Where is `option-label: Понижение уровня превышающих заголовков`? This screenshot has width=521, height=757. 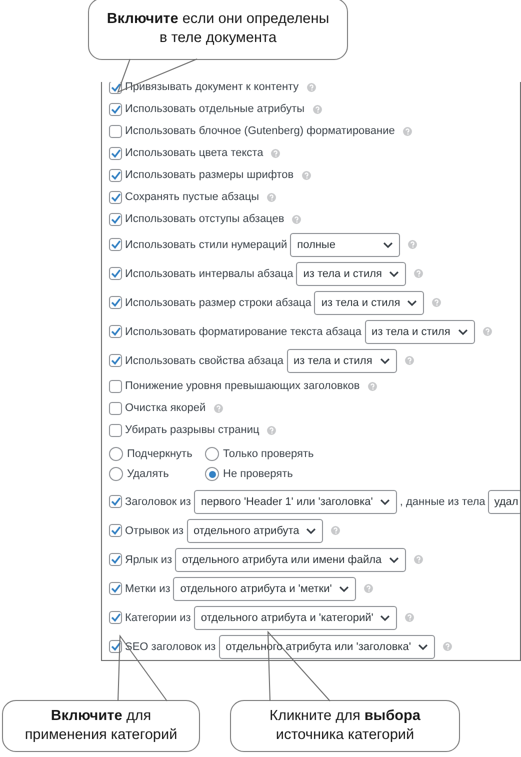
option-label: Понижение уровня превышающих заголовков is located at coordinates (242, 386).